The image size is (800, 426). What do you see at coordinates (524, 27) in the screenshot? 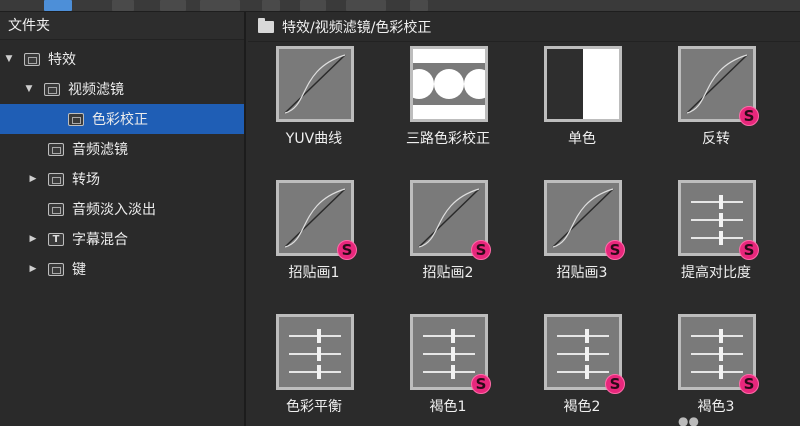
I see `breadcrumb: 特效/视频滤镜/色彩校正` at bounding box center [524, 27].